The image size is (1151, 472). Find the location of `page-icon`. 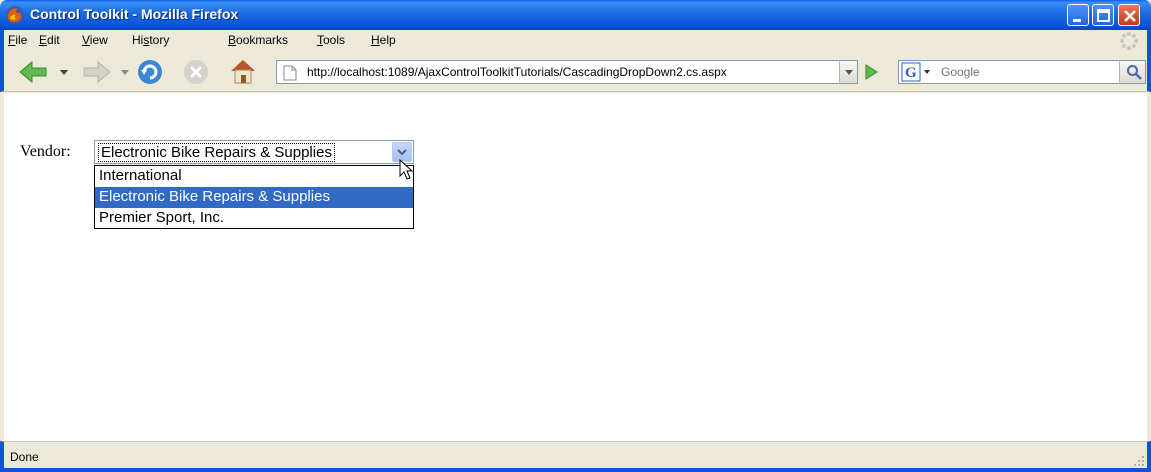

page-icon is located at coordinates (290, 73).